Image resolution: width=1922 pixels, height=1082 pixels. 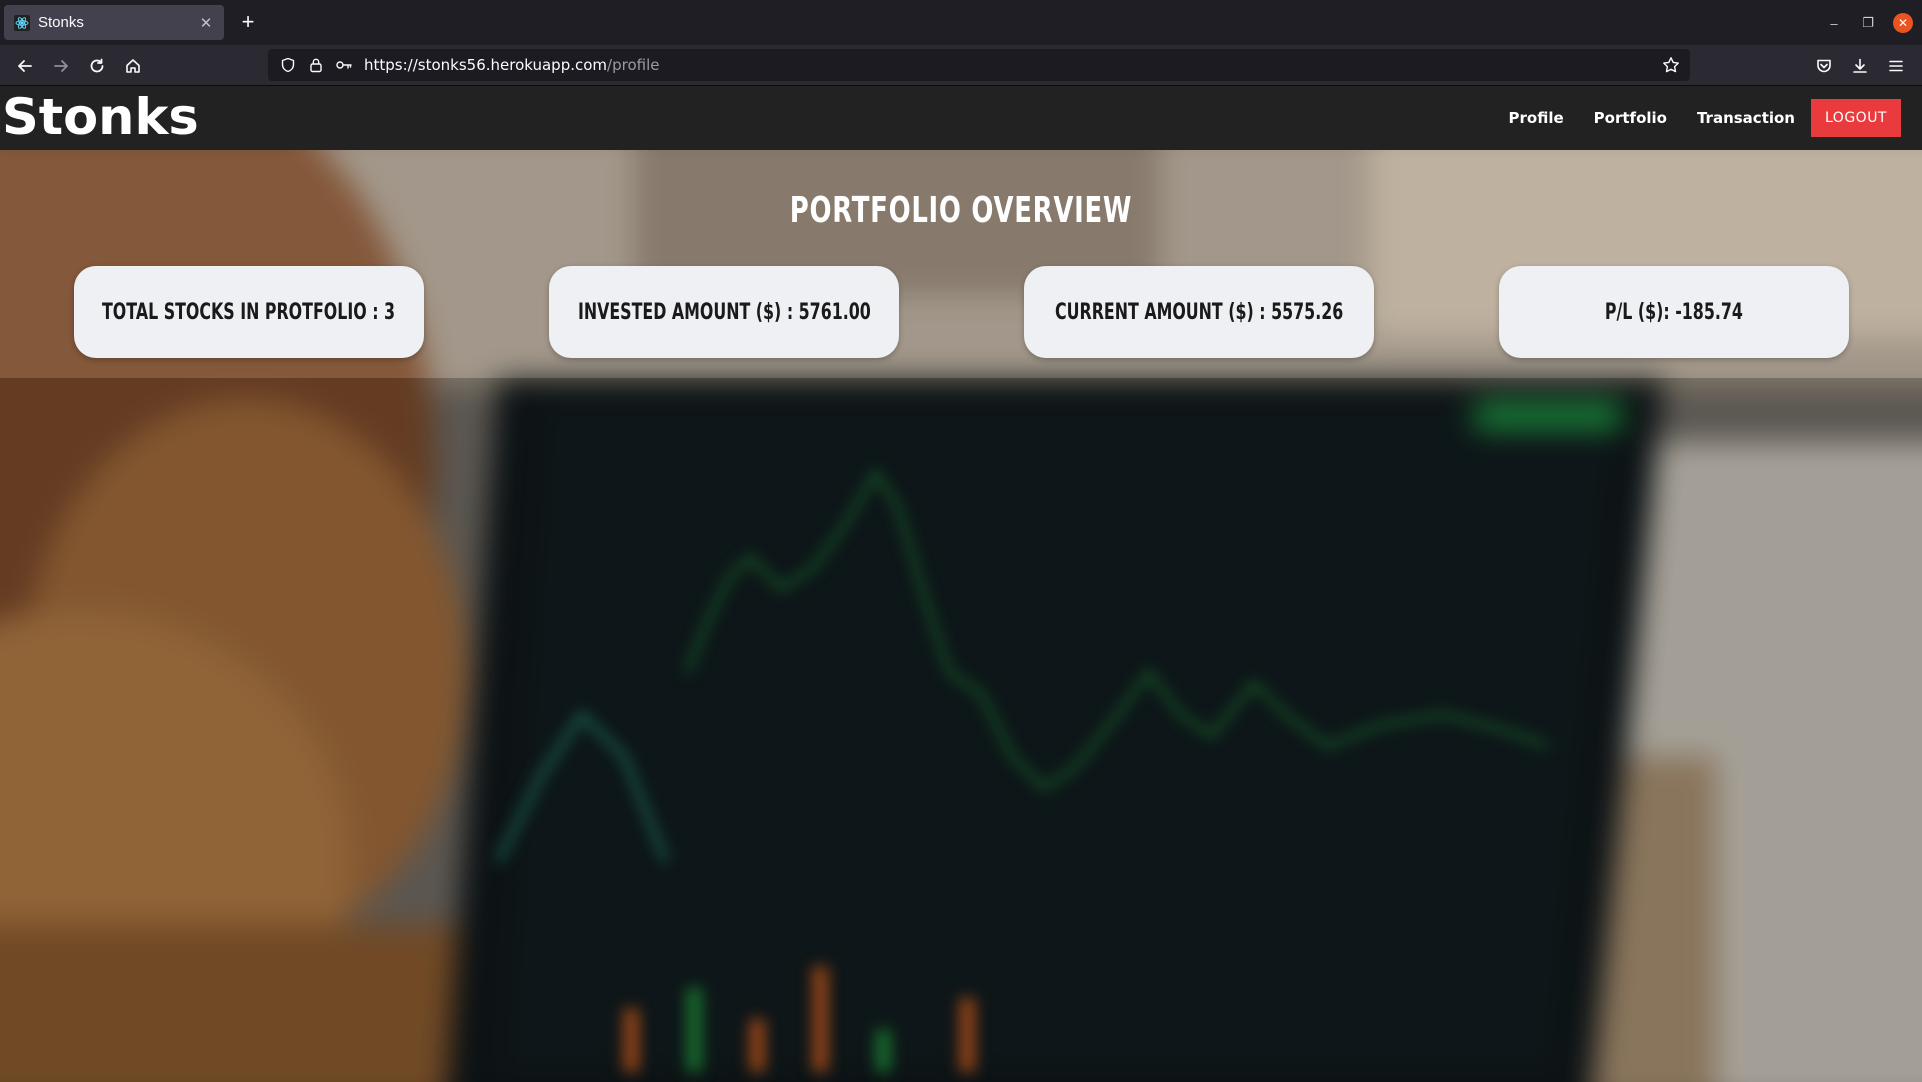 What do you see at coordinates (486, 65) in the screenshot?
I see `url-host: https://stonks56.herokuapp.com` at bounding box center [486, 65].